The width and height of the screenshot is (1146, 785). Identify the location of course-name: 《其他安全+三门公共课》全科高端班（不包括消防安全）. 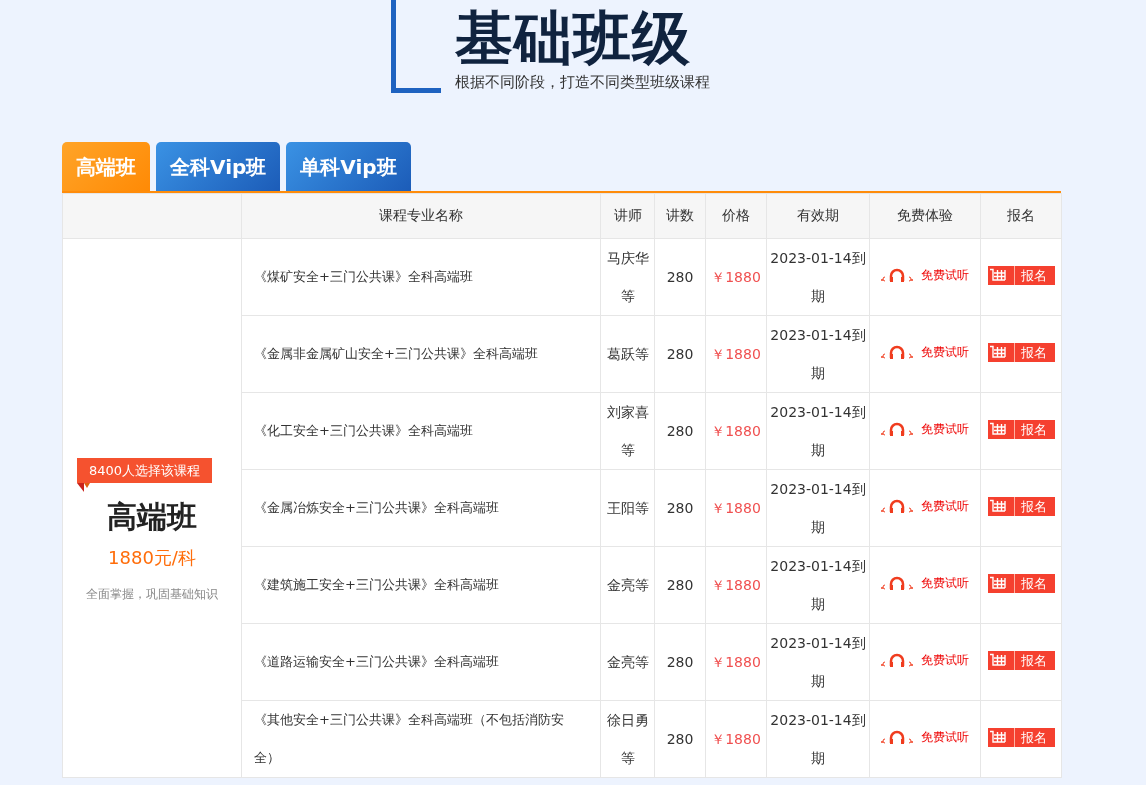
(421, 739).